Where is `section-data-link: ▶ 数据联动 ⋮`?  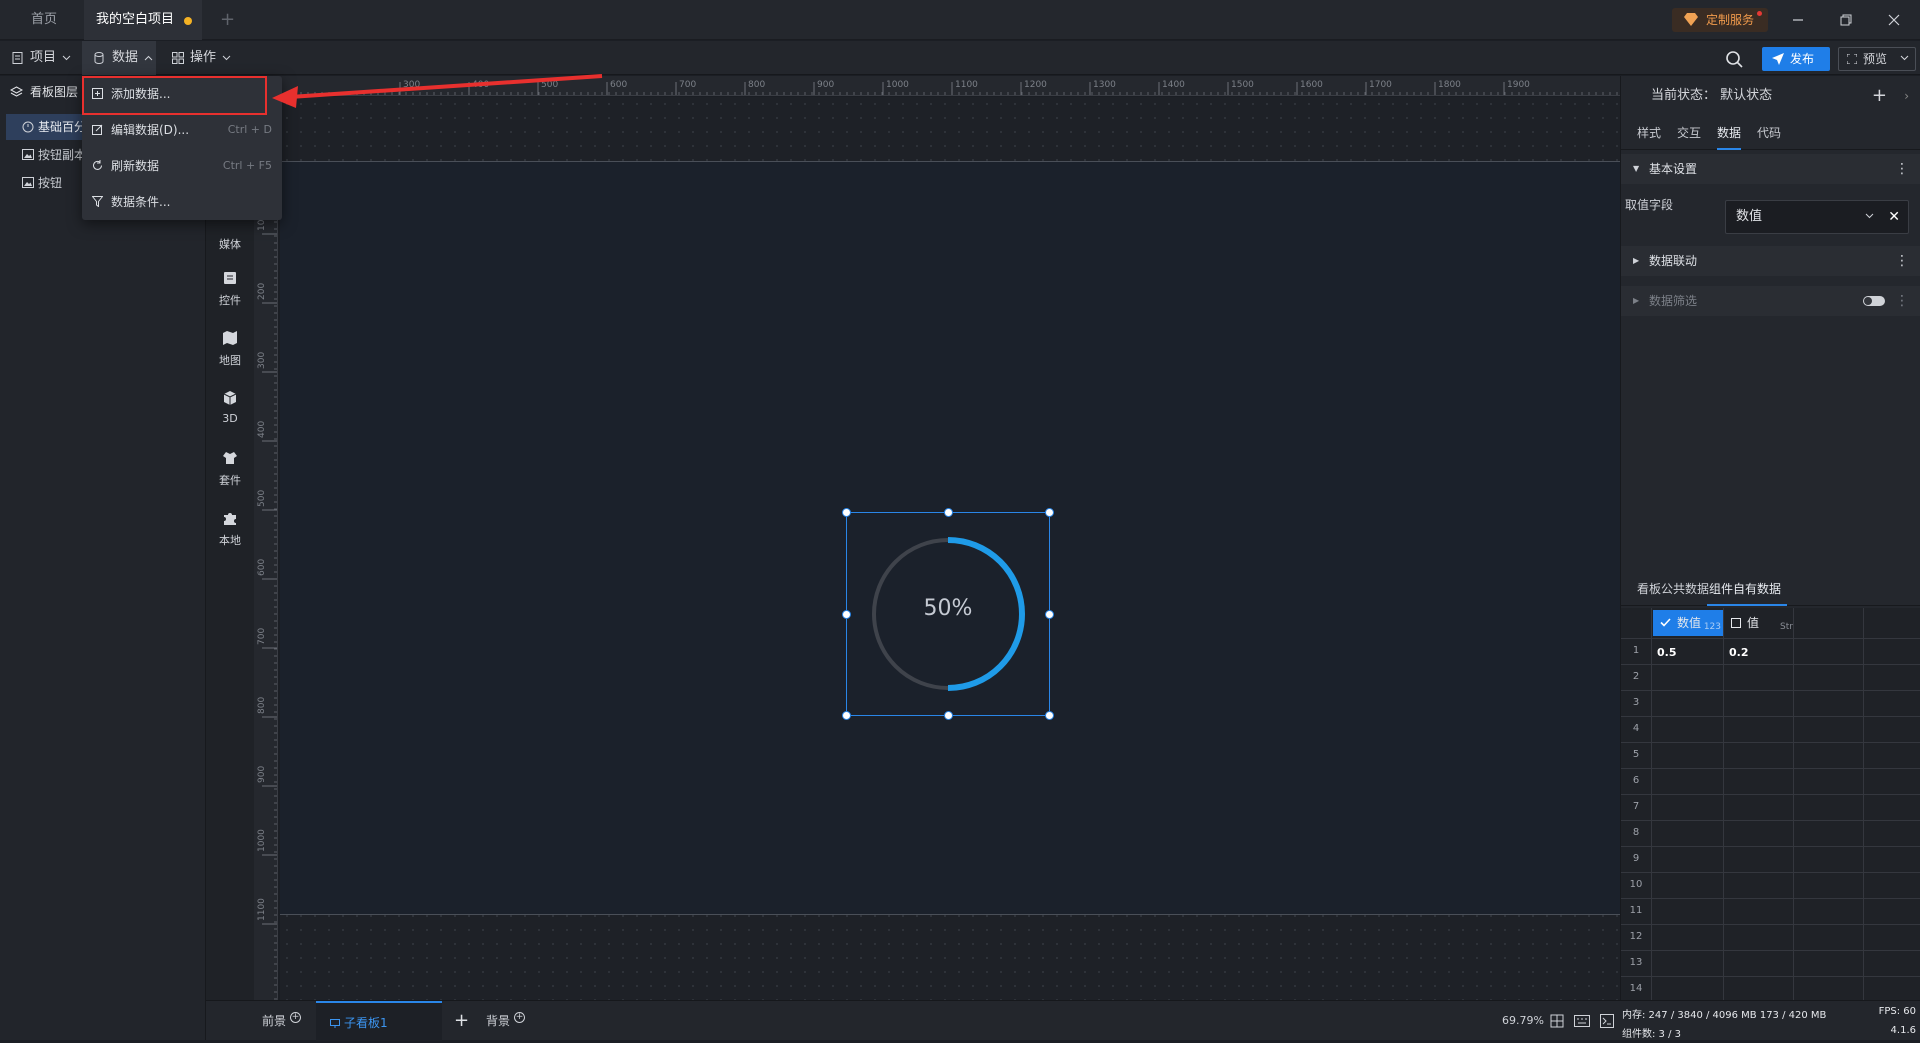 section-data-link: ▶ 数据联动 ⋮ is located at coordinates (1770, 261).